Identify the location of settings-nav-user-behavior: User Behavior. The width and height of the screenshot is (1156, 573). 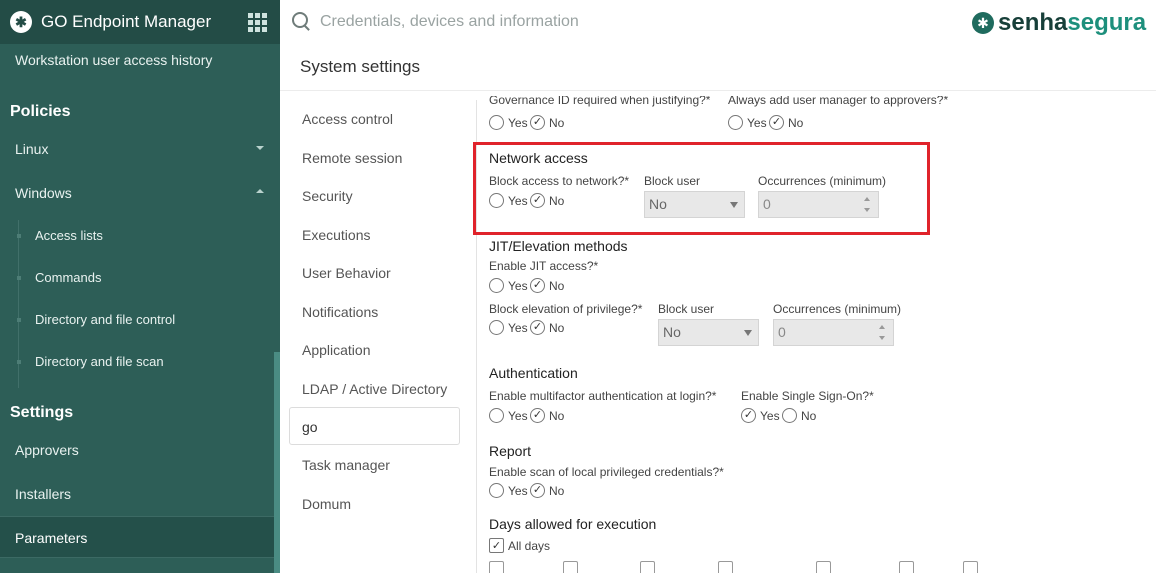
(346, 273).